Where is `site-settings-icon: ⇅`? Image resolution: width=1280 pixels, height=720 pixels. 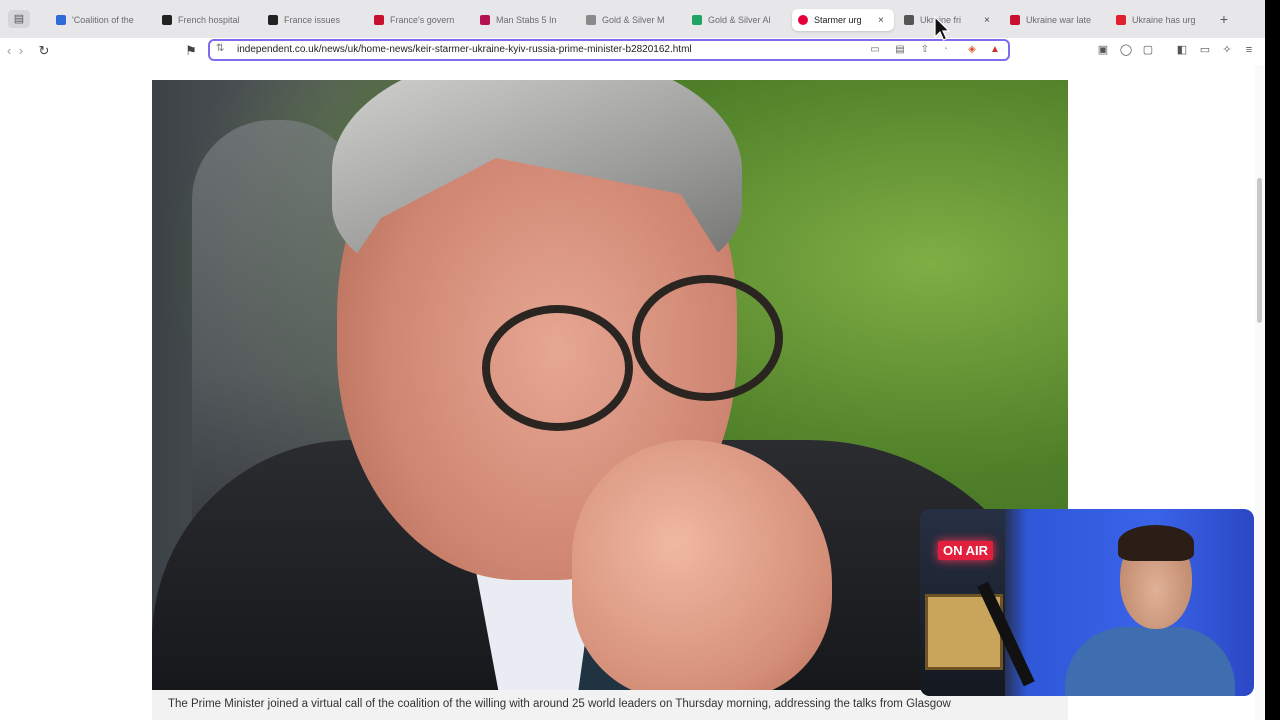 site-settings-icon: ⇅ is located at coordinates (220, 48).